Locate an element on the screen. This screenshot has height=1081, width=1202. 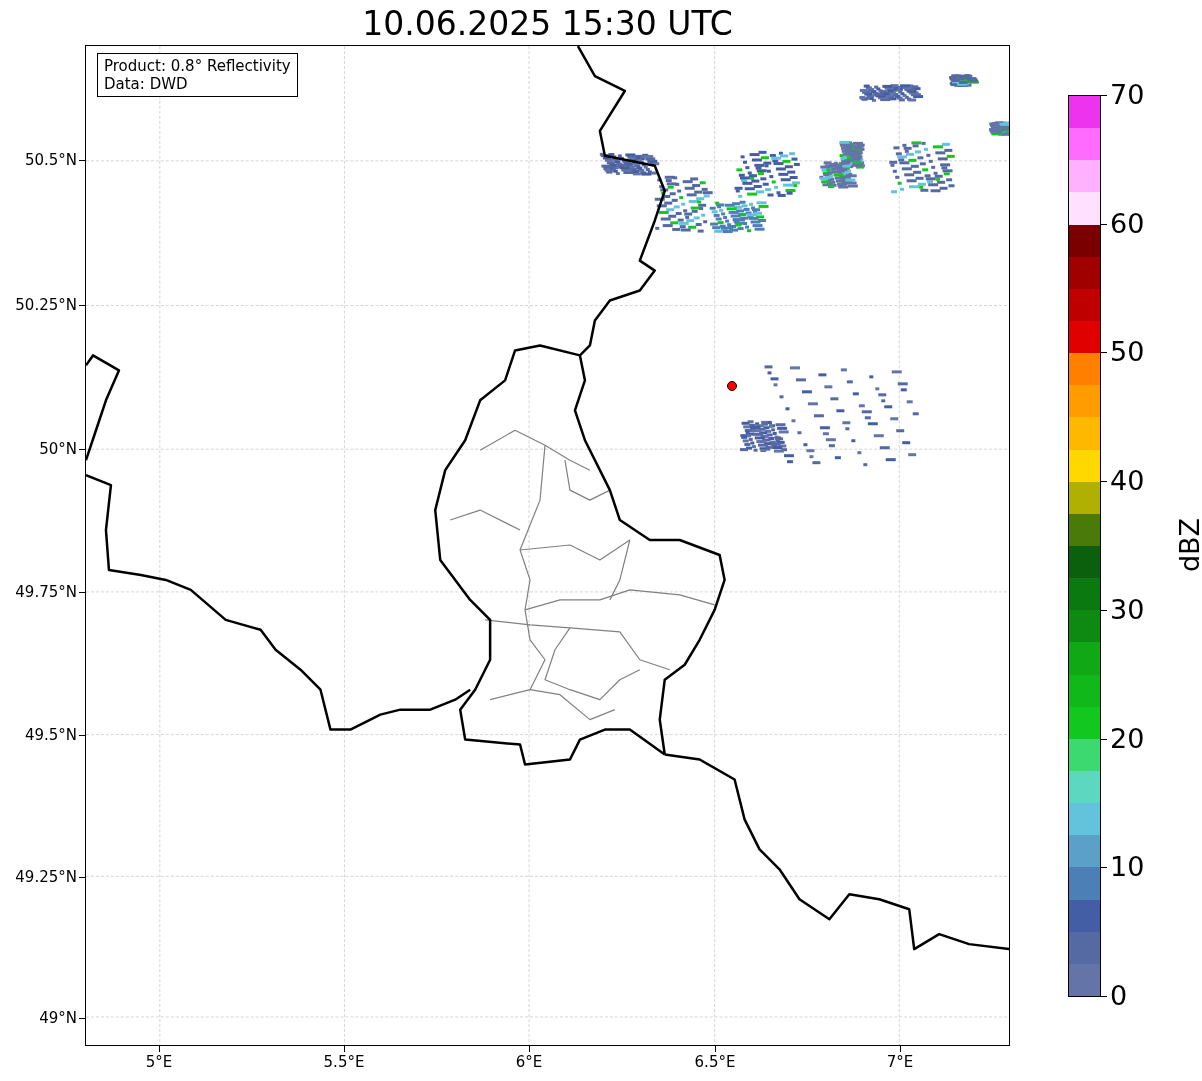
axis-tick-label: 49.25°N is located at coordinates (46, 877).